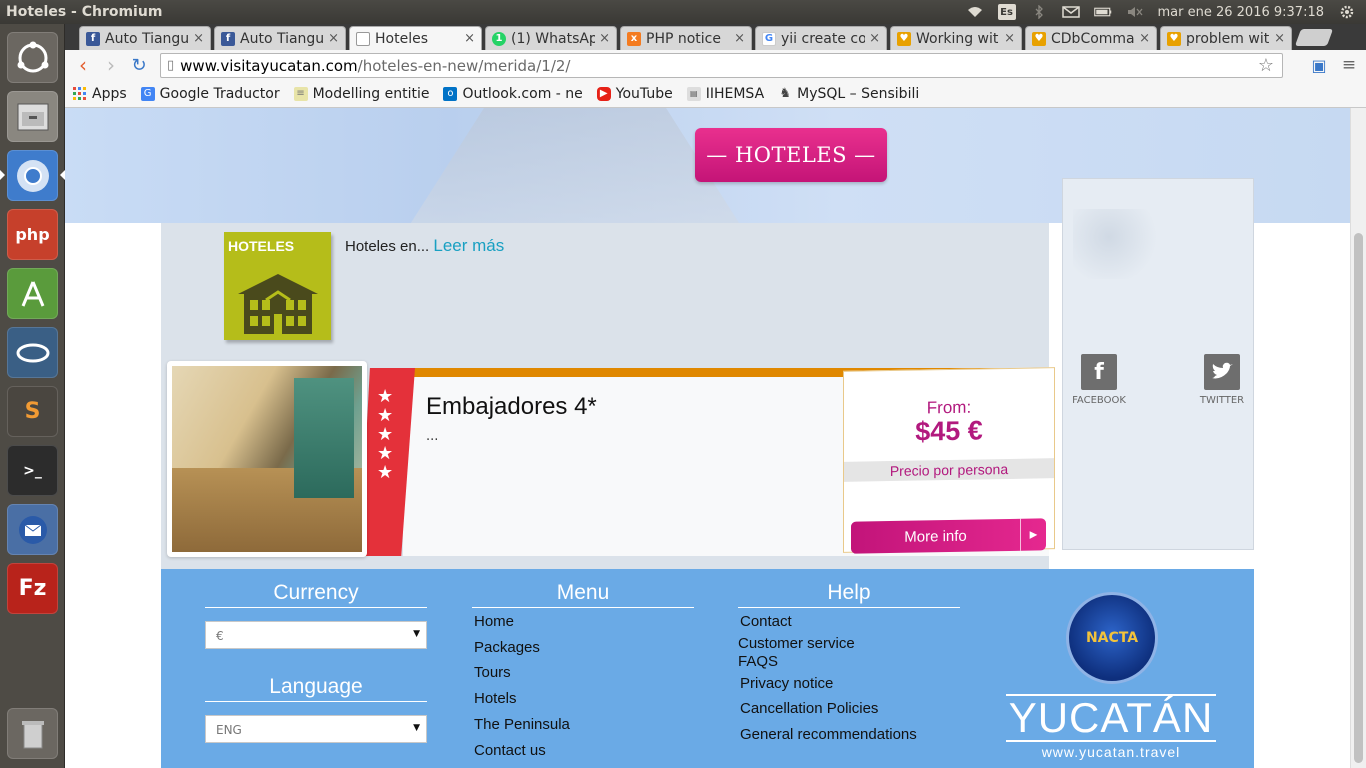 Image resolution: width=1366 pixels, height=768 pixels. Describe the element at coordinates (904, 38) in the screenshot. I see `heart-icon: ♥` at that location.